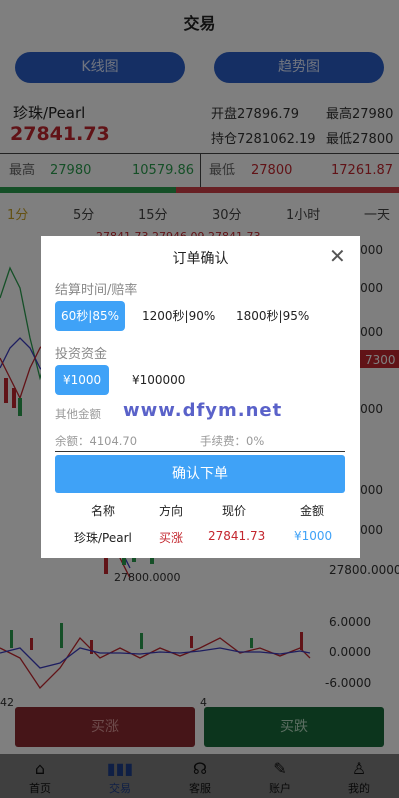 The height and width of the screenshot is (798, 399). I want to click on amount-option-100000: ¥100000, so click(158, 380).